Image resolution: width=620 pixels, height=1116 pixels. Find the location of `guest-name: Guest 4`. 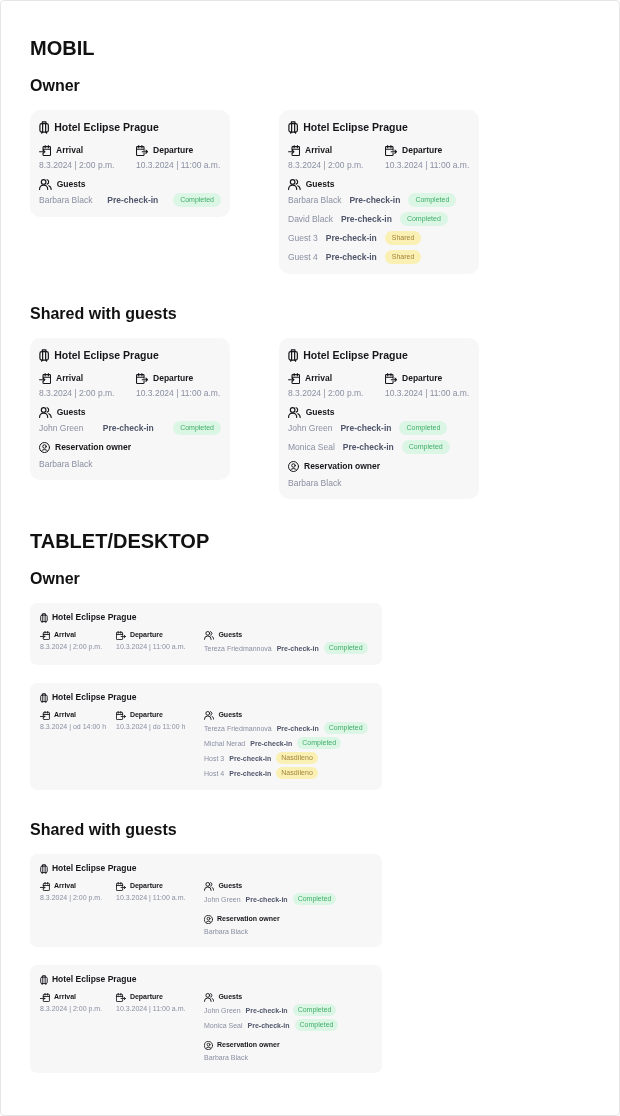

guest-name: Guest 4 is located at coordinates (303, 257).